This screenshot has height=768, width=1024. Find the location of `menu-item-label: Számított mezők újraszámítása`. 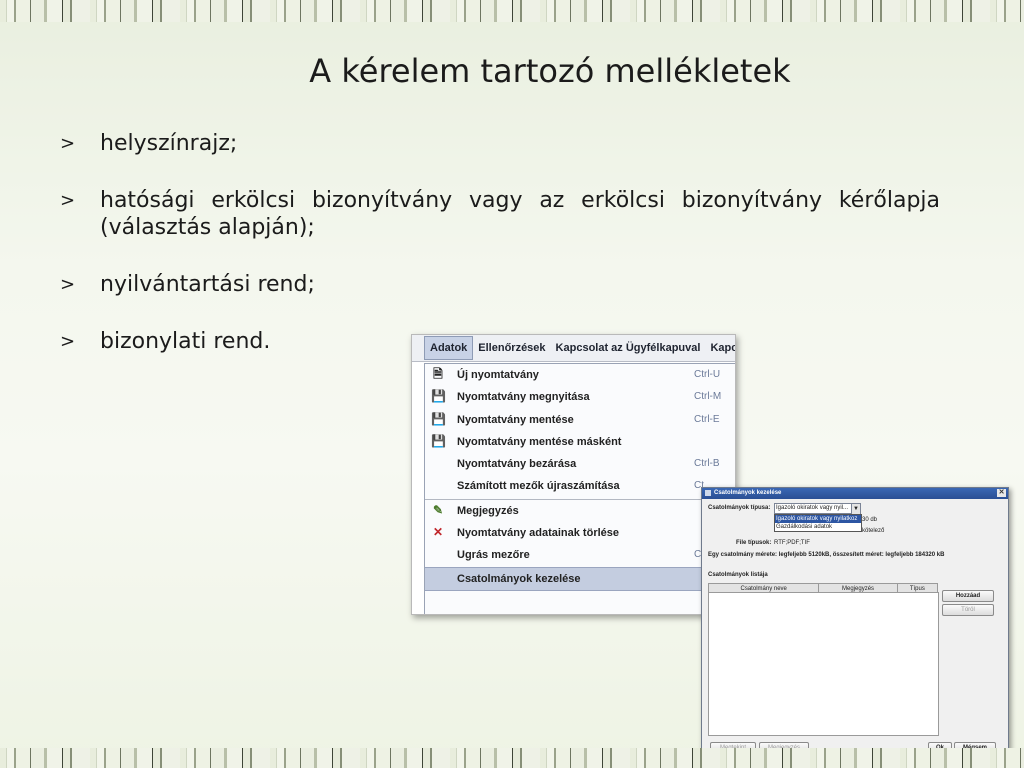

menu-item-label: Számított mezők újraszámítása is located at coordinates (538, 486).